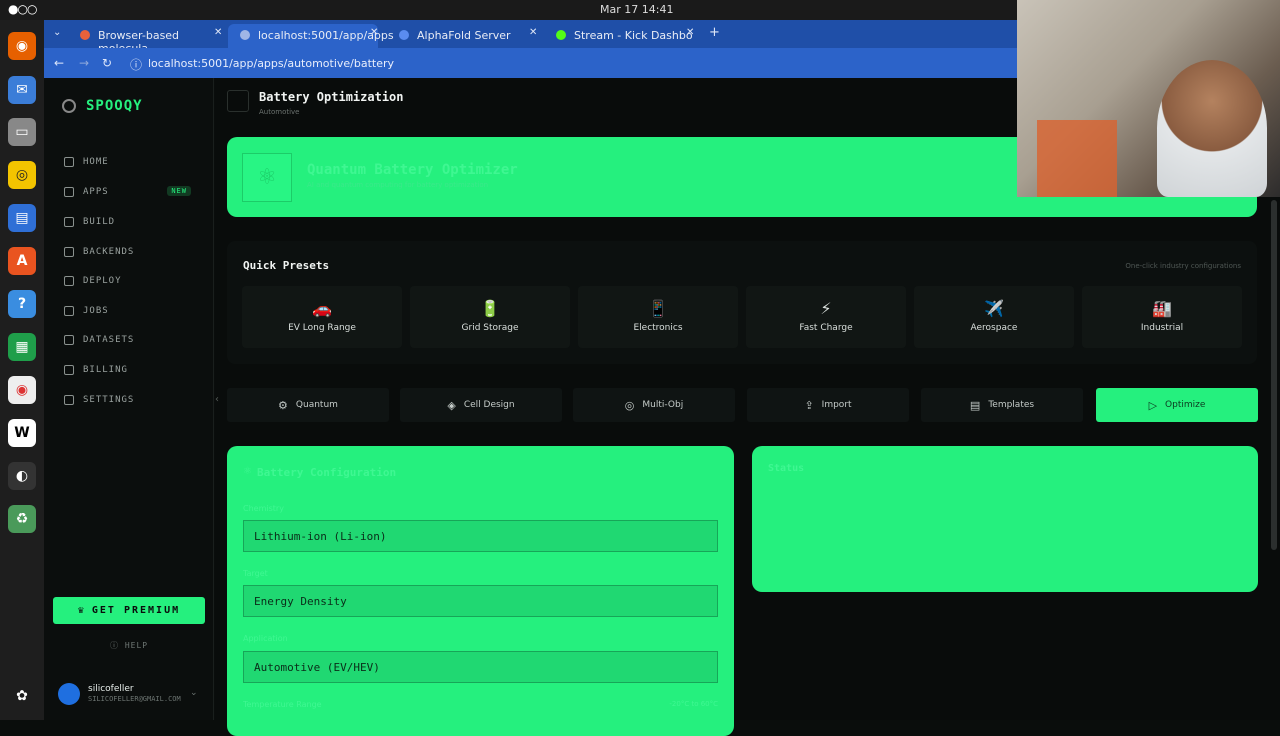 This screenshot has width=1280, height=736. What do you see at coordinates (480, 601) in the screenshot?
I see `target-select: Energy Density` at bounding box center [480, 601].